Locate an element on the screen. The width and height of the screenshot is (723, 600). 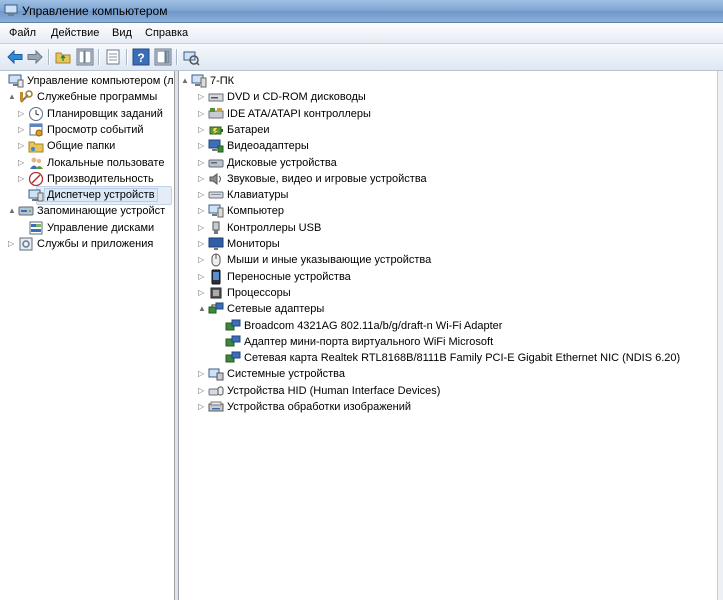
back-arrow-icon is located at coordinates (15, 57).